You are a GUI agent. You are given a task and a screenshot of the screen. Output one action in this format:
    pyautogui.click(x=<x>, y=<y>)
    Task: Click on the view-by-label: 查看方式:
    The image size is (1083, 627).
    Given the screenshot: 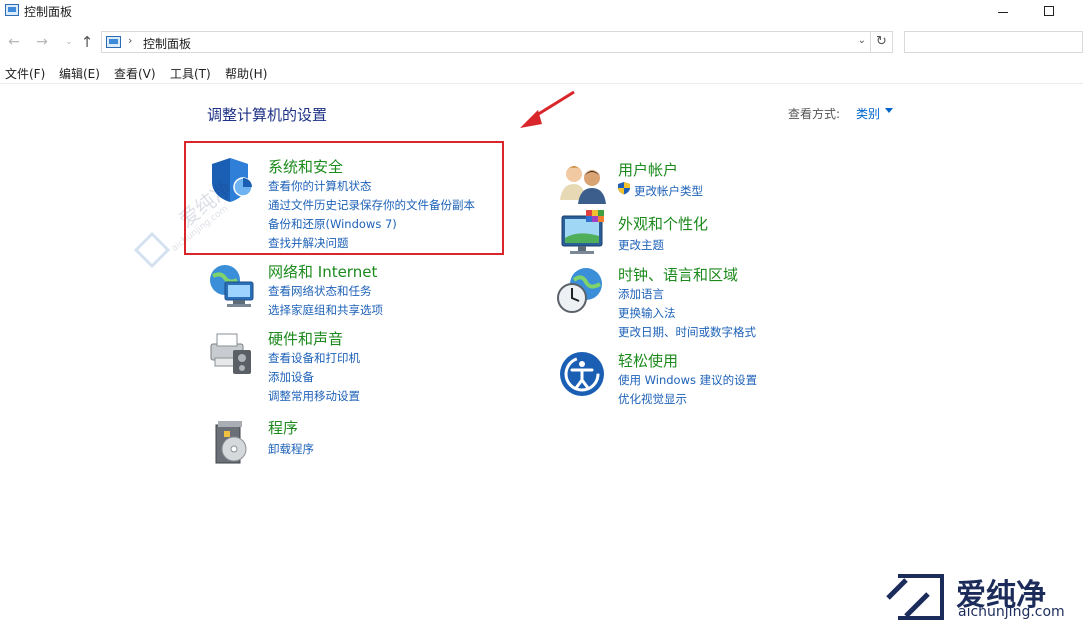 What is the action you would take?
    pyautogui.click(x=814, y=114)
    